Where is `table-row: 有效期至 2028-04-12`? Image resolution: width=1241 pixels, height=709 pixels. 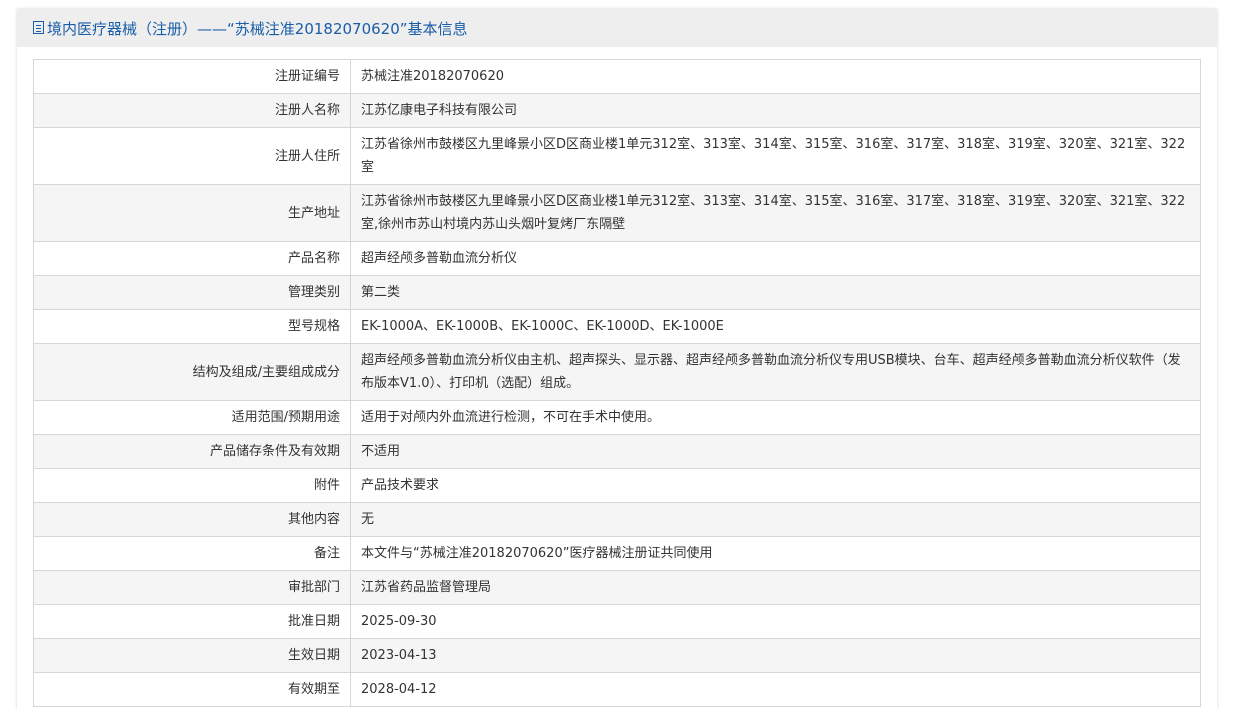 table-row: 有效期至 2028-04-12 is located at coordinates (617, 689).